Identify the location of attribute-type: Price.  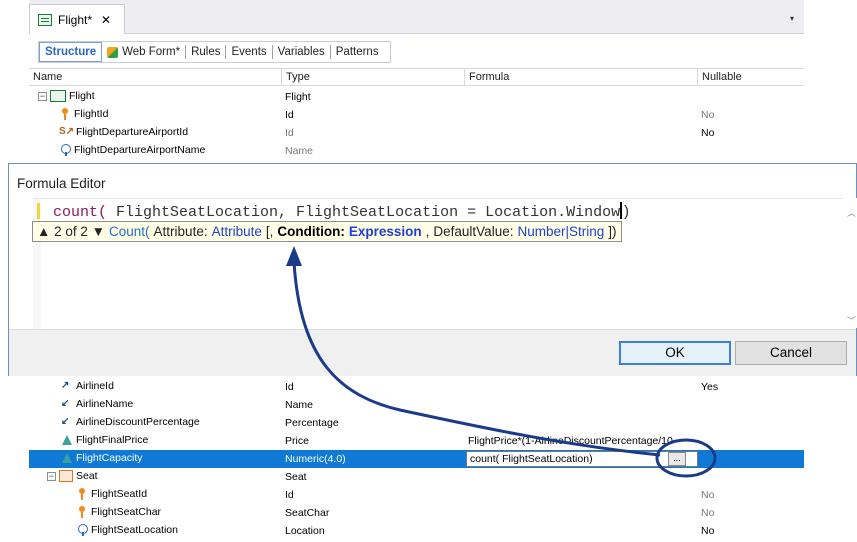
(297, 441).